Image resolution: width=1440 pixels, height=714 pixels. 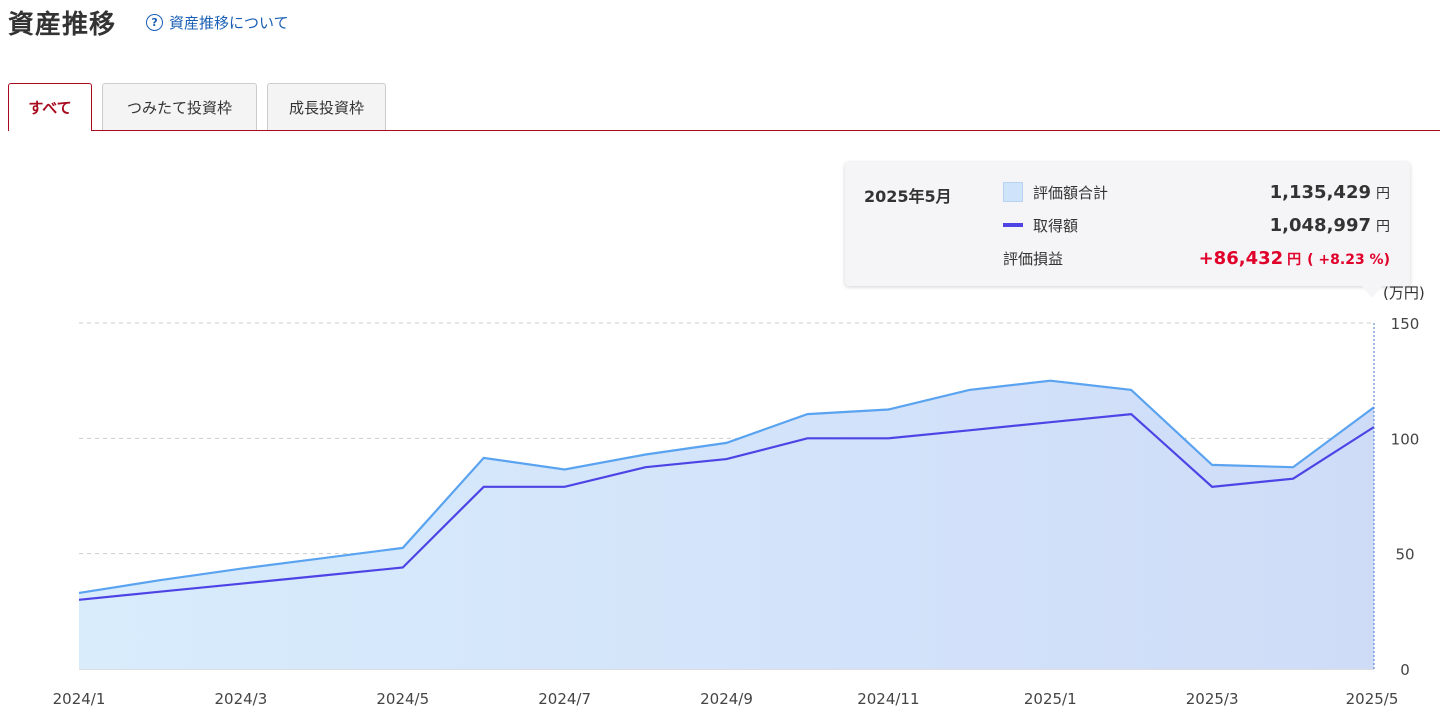 What do you see at coordinates (1196, 192) in the screenshot?
I see `tooltip-valuation-row: 評価額合計 1,135,429 円` at bounding box center [1196, 192].